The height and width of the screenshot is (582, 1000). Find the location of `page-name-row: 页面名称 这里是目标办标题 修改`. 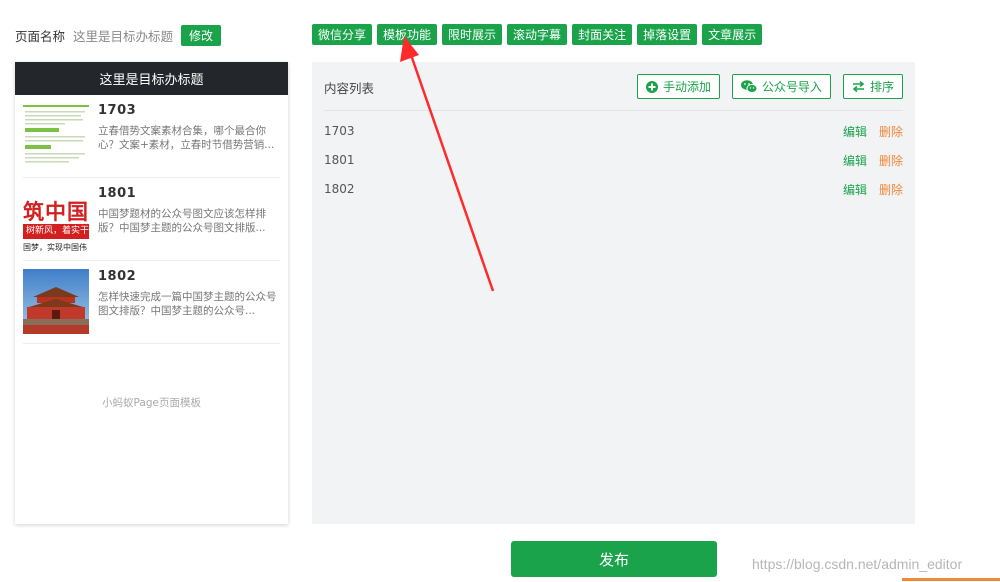

page-name-row: 页面名称 这里是目标办标题 修改 is located at coordinates (118, 35).